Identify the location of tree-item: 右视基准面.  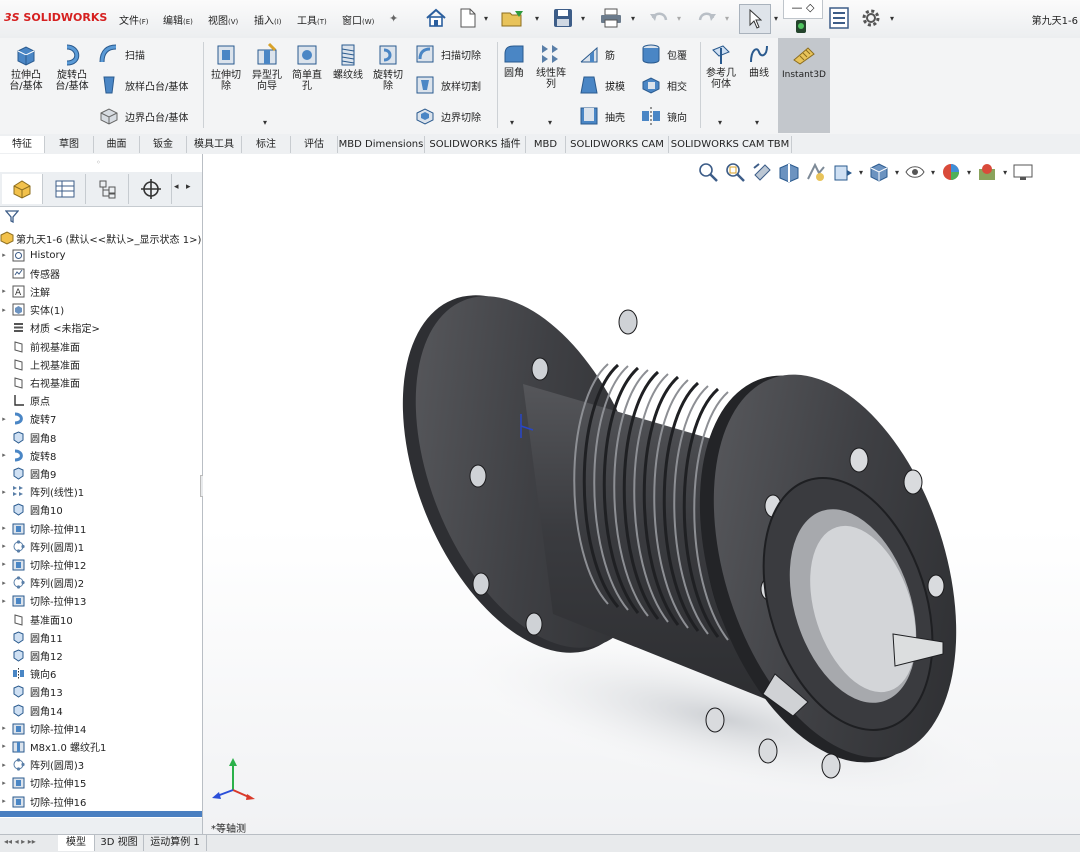
(40, 382).